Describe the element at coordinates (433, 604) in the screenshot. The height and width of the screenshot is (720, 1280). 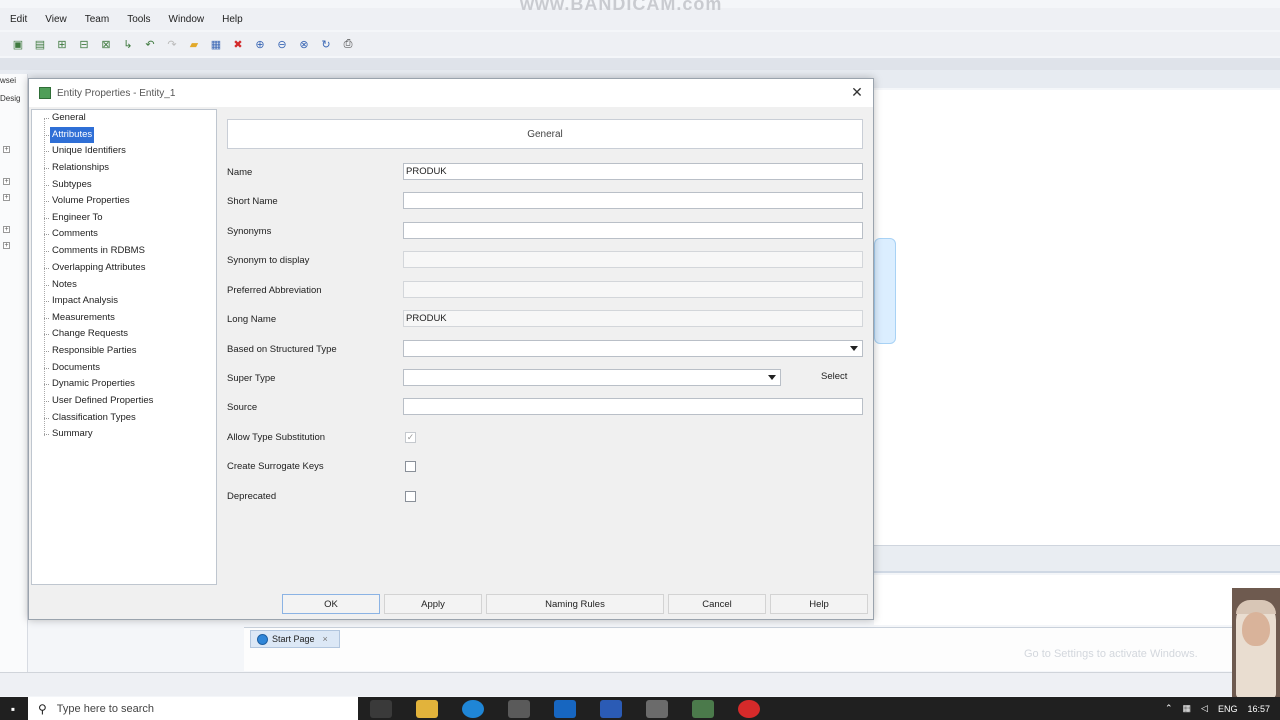
I see `apply-button: Apply` at that location.